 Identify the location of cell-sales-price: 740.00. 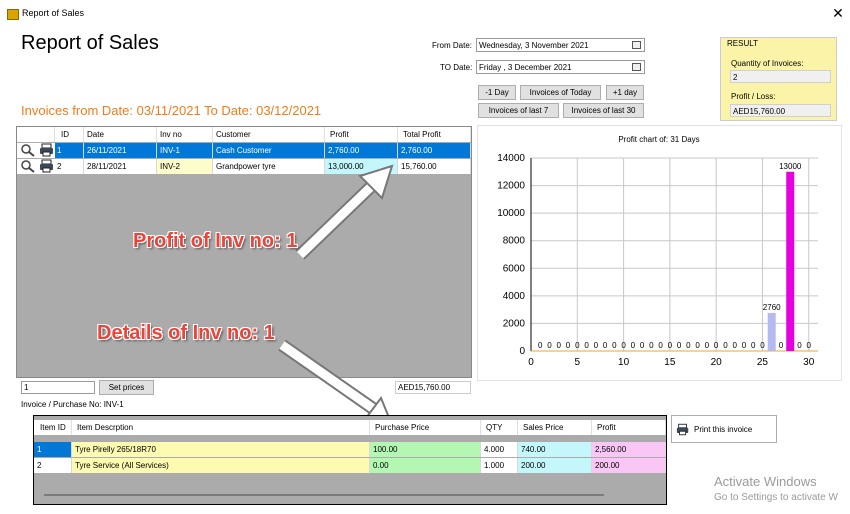
(555, 449).